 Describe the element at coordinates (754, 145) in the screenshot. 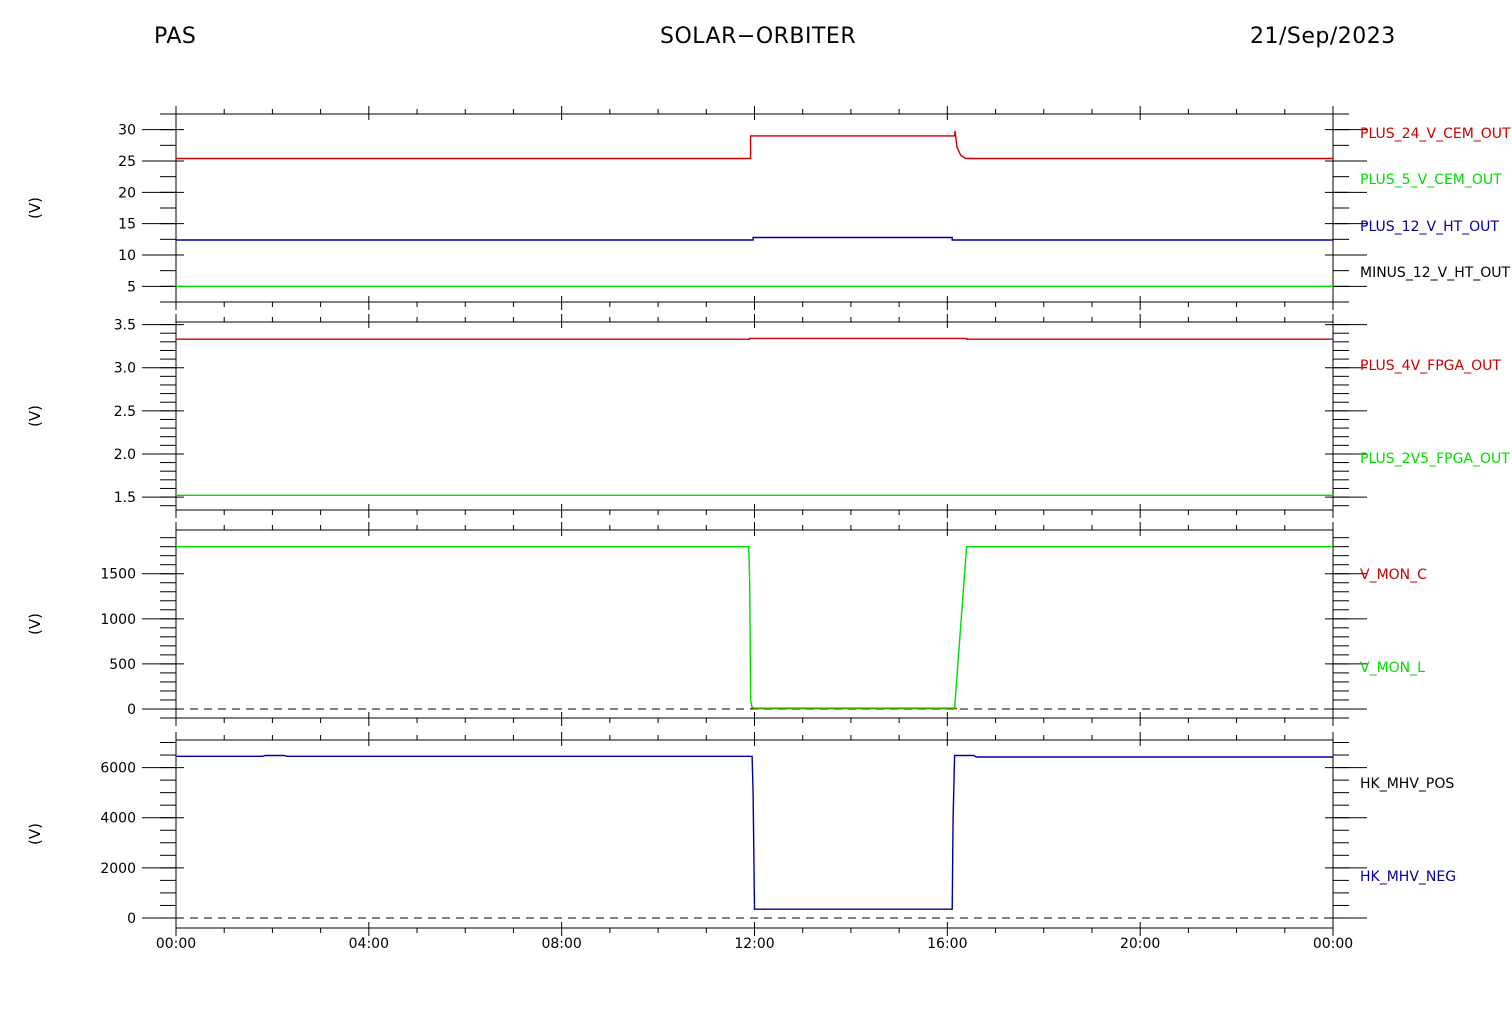

I see `series-line-plus-24-v-cem-out` at that location.